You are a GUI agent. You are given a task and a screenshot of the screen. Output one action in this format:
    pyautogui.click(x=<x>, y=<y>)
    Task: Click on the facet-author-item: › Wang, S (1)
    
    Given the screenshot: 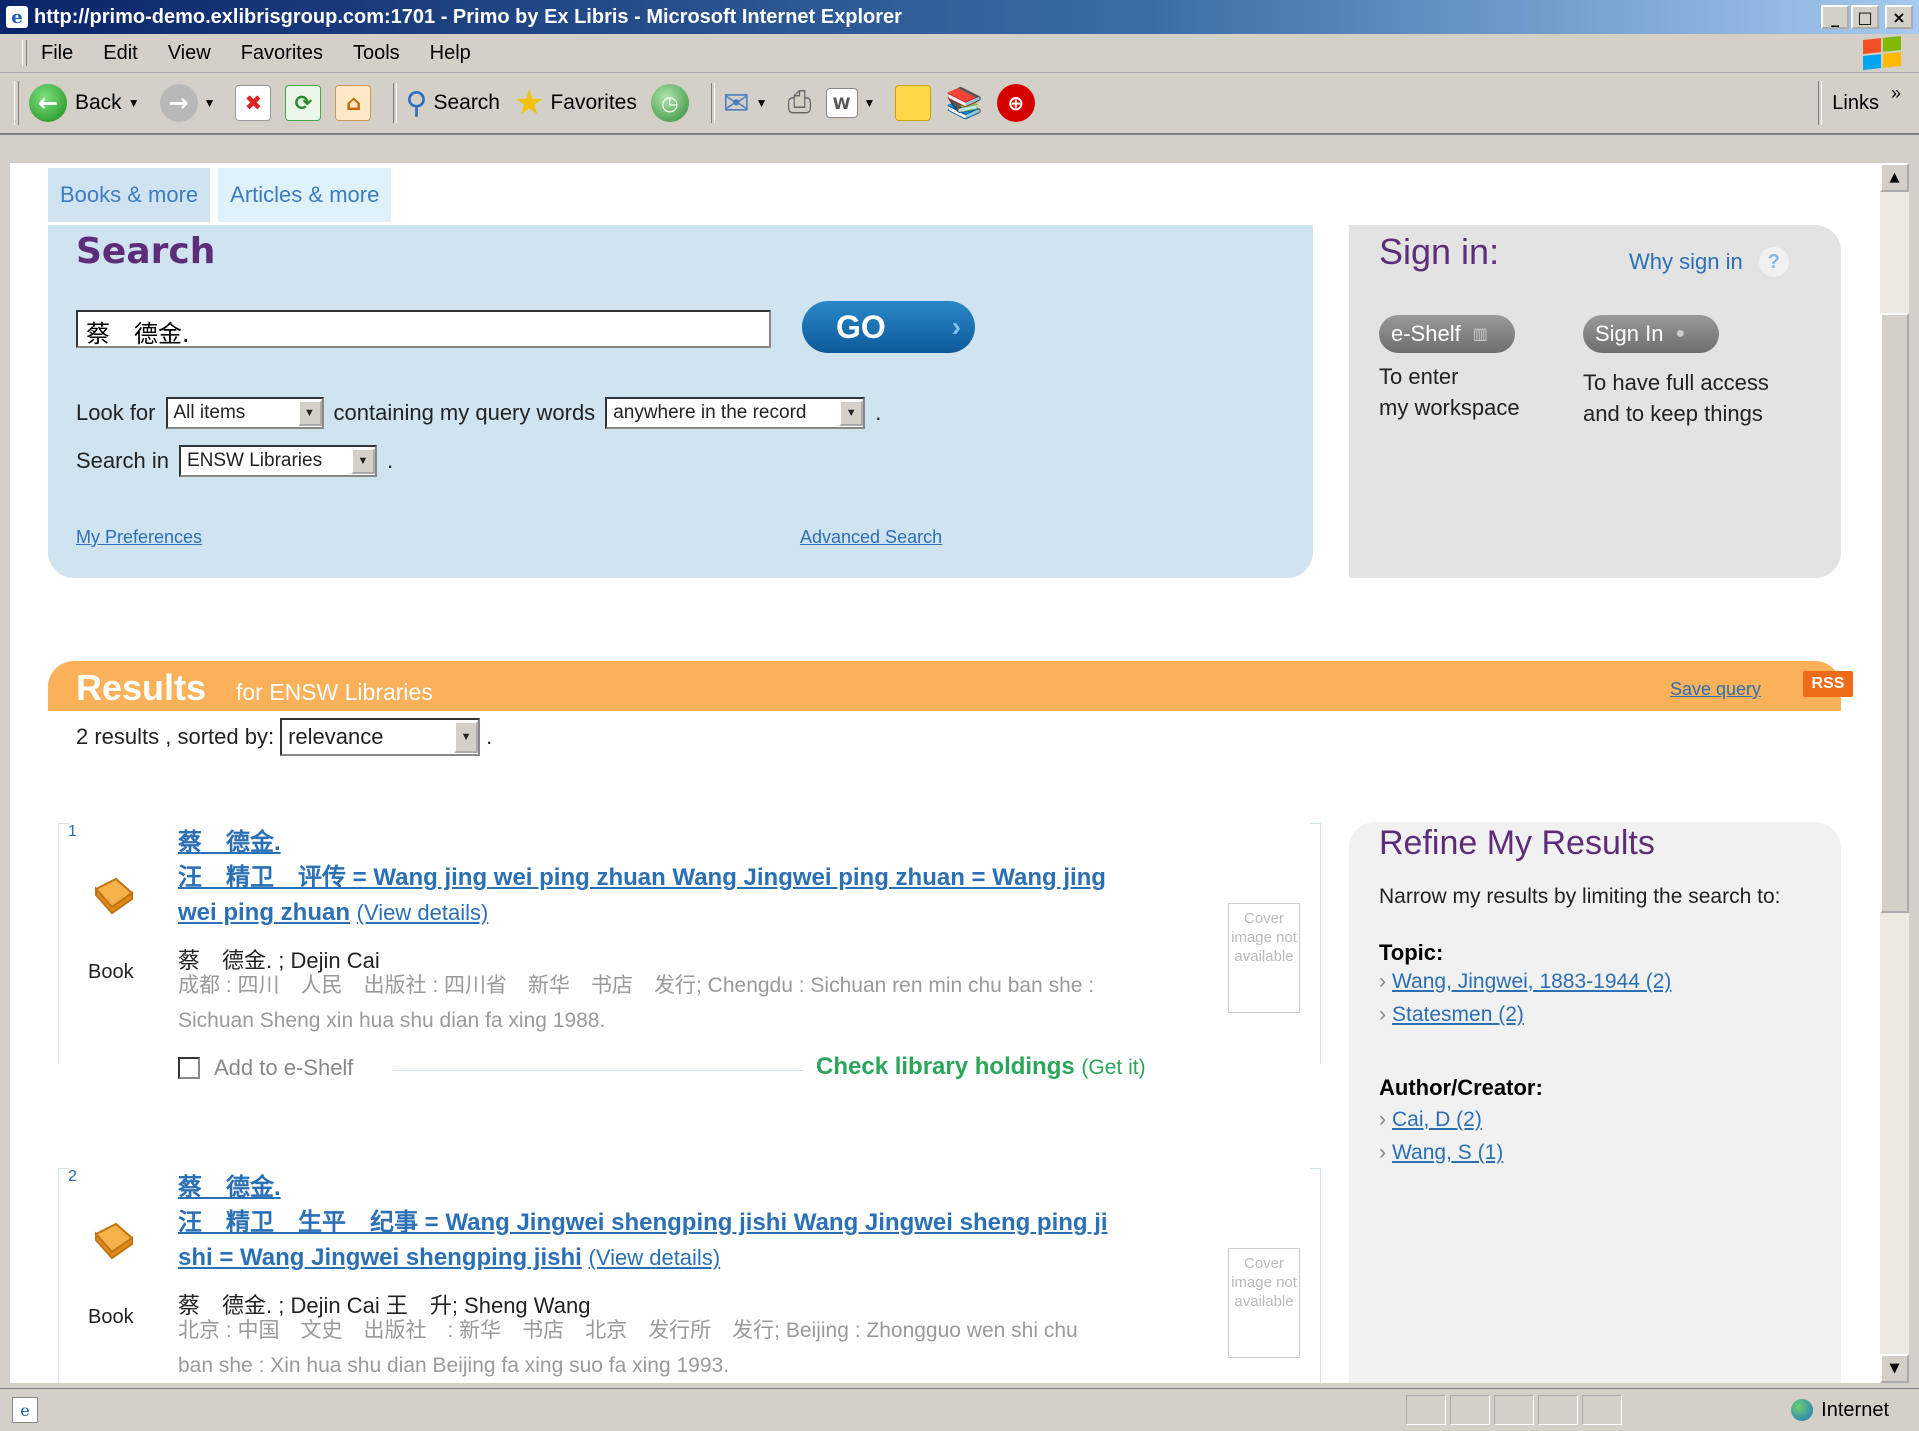 What is the action you would take?
    pyautogui.click(x=1441, y=1153)
    